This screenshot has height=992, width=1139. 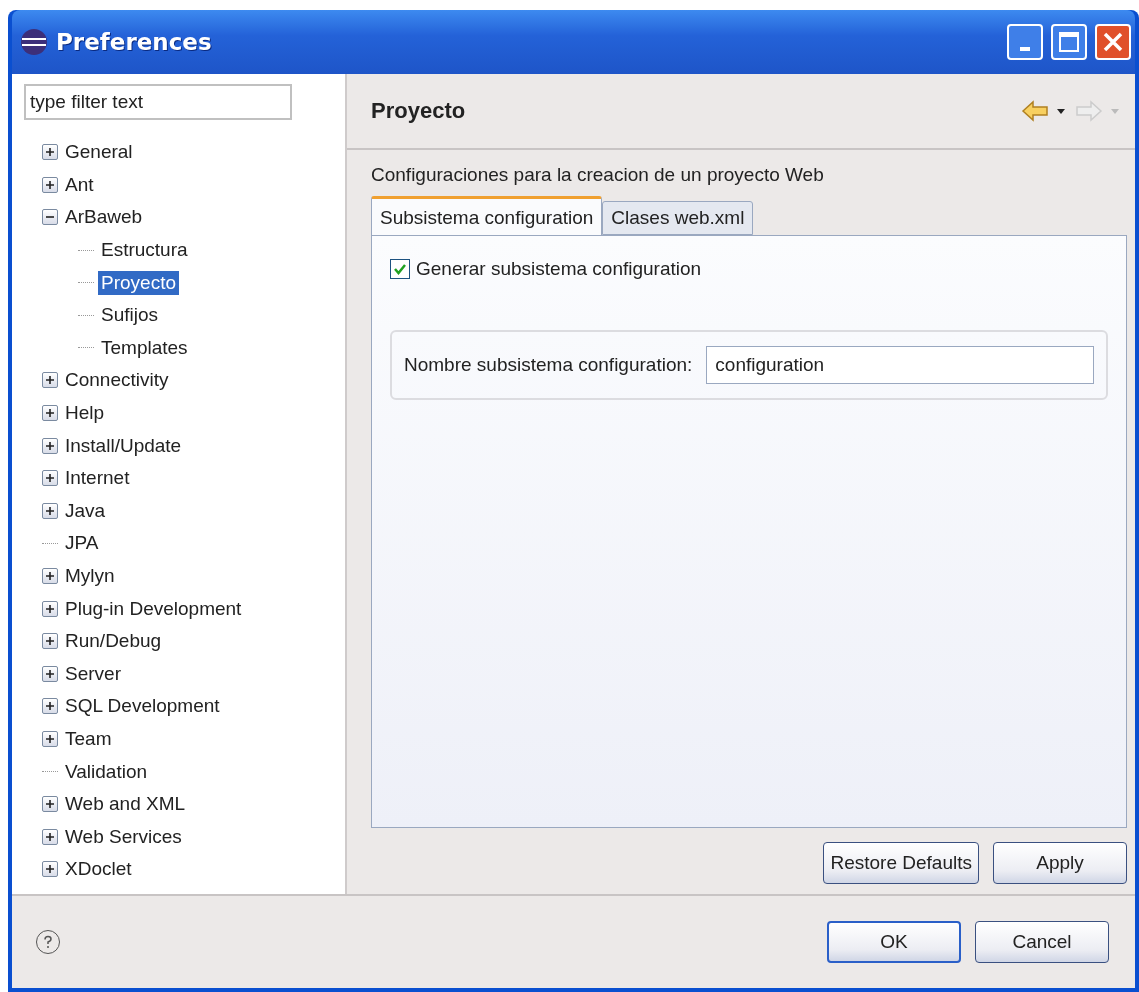 I want to click on tree-item: Team, so click(x=88, y=739).